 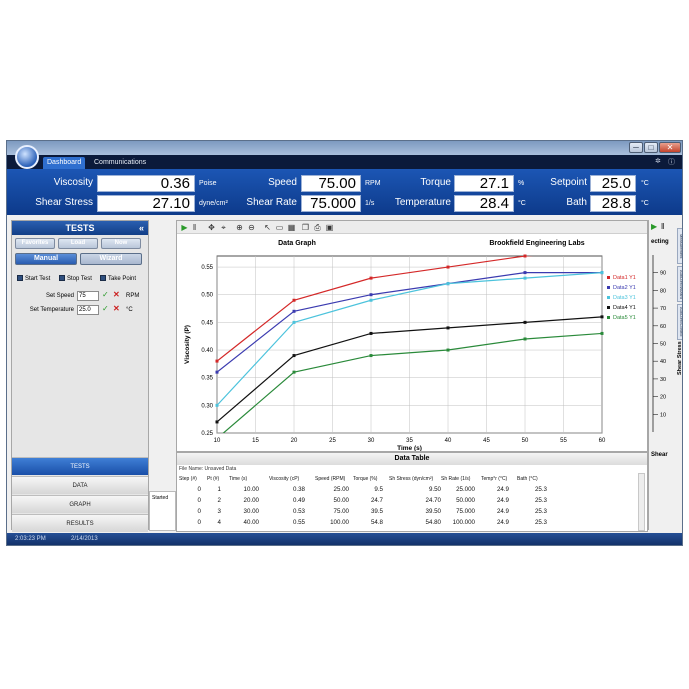 I want to click on close-button: ✕, so click(x=670, y=147).